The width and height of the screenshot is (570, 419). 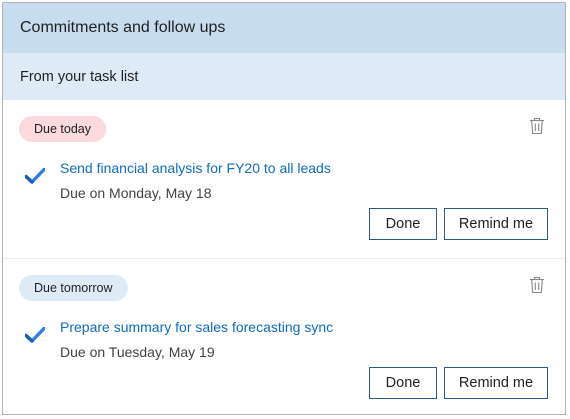 I want to click on due-tomorrow-badge: Due tomorrow, so click(x=73, y=288).